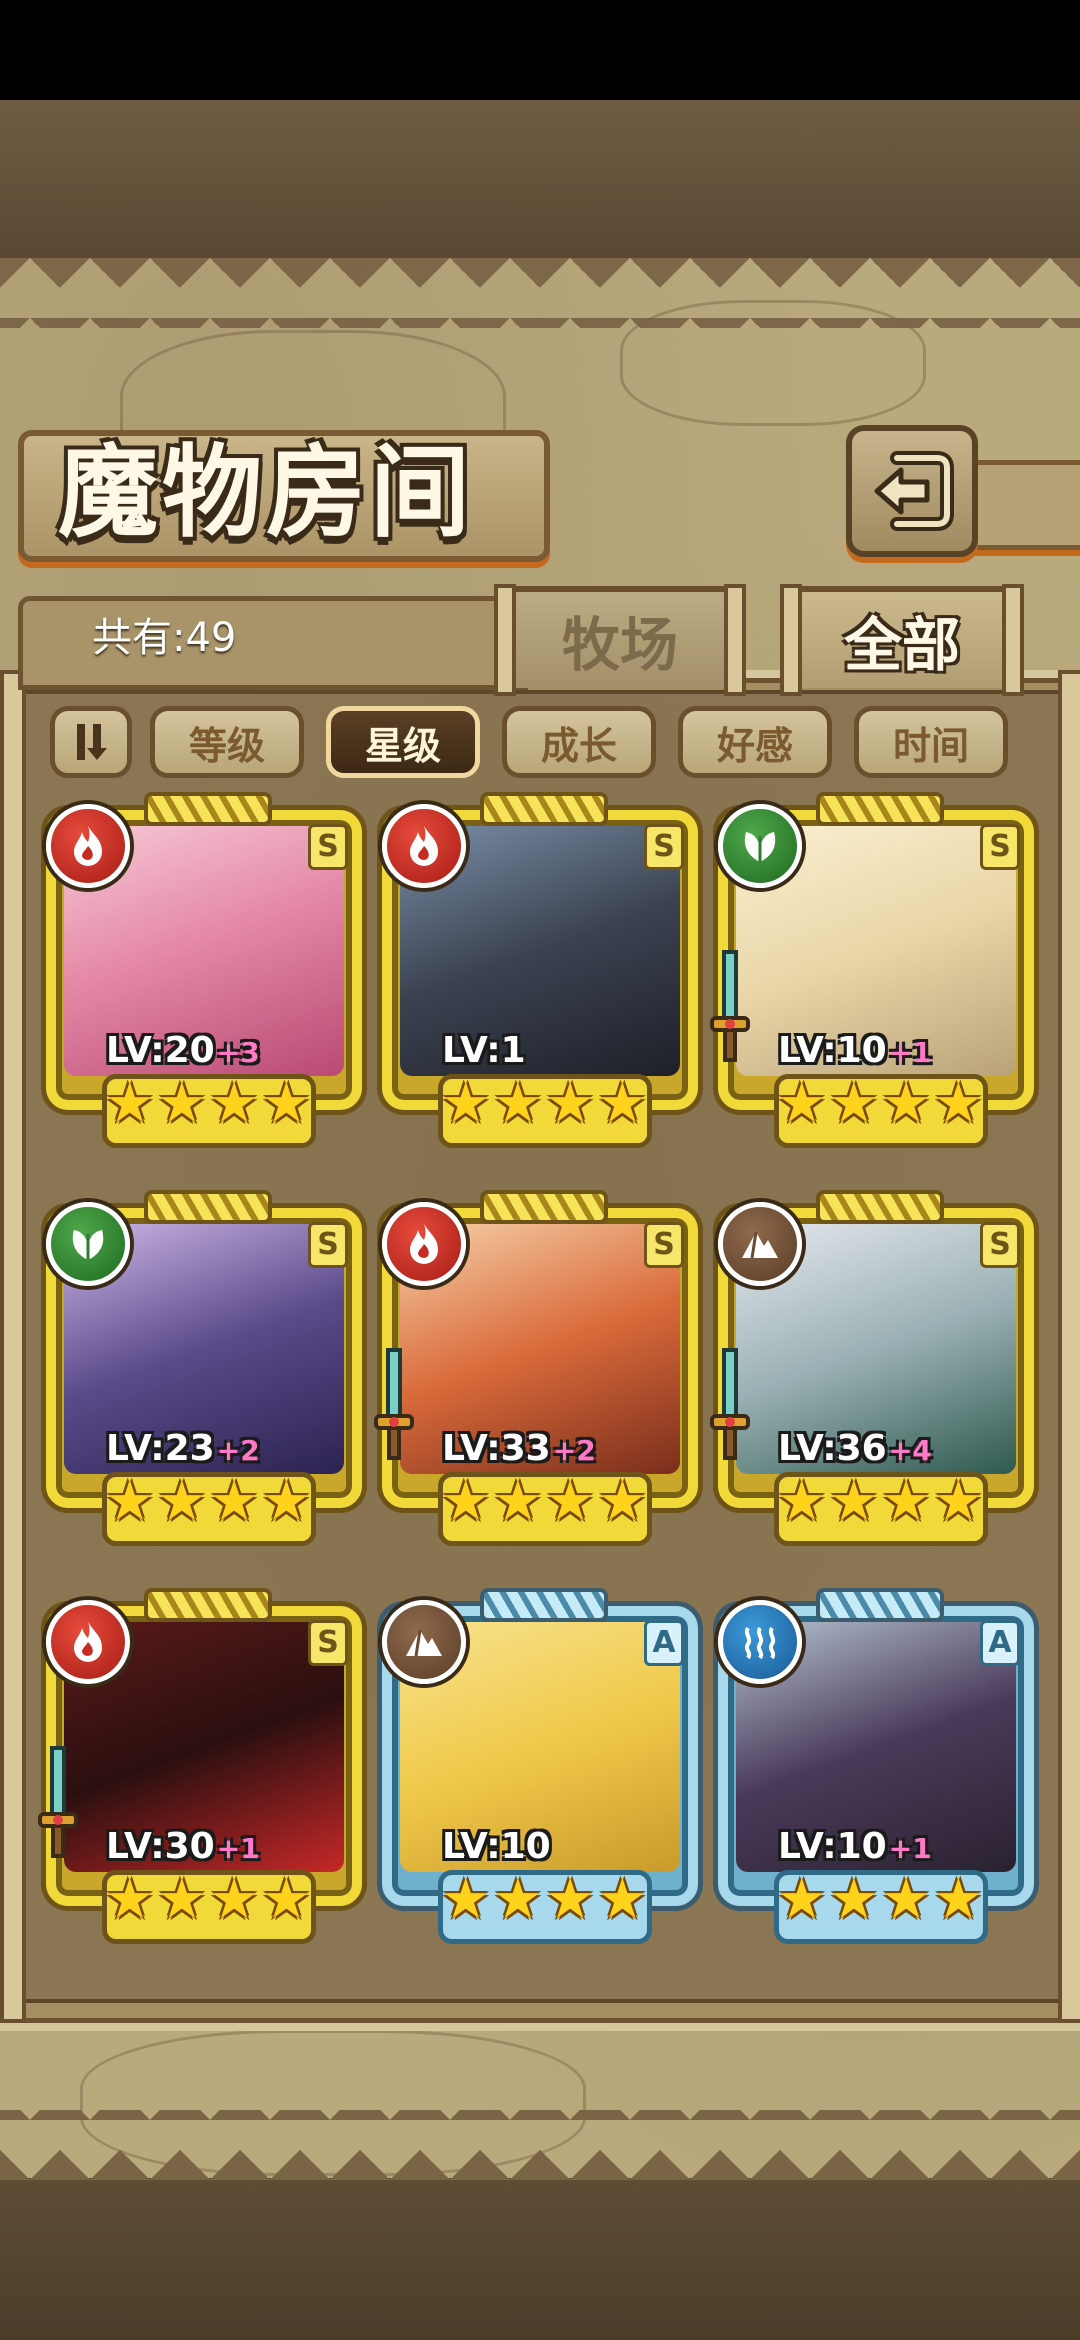 The width and height of the screenshot is (1080, 2340). Describe the element at coordinates (183, 1449) in the screenshot. I see `level-label: LV:23+2` at that location.